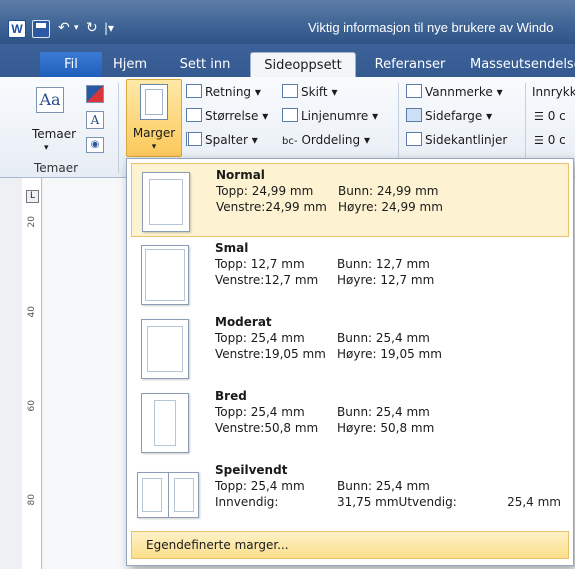  What do you see at coordinates (550, 140) in the screenshot?
I see `indent-right-field: ☰ 0 c` at bounding box center [550, 140].